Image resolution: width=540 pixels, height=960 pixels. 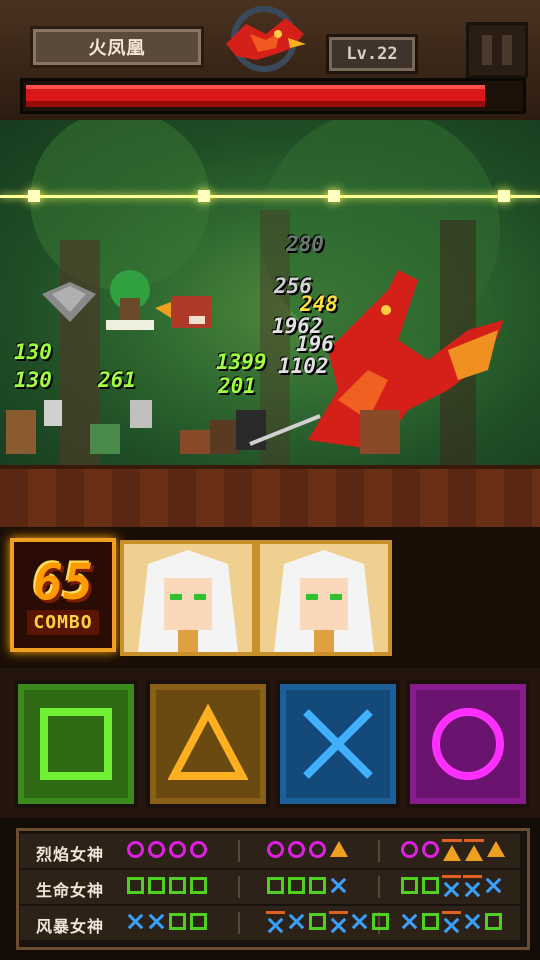 What do you see at coordinates (33, 380) in the screenshot?
I see `damage-number: 130` at bounding box center [33, 380].